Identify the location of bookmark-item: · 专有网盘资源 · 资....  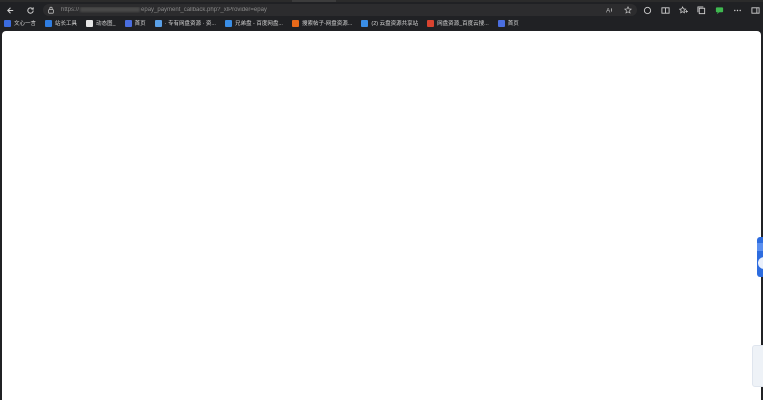
(185, 23).